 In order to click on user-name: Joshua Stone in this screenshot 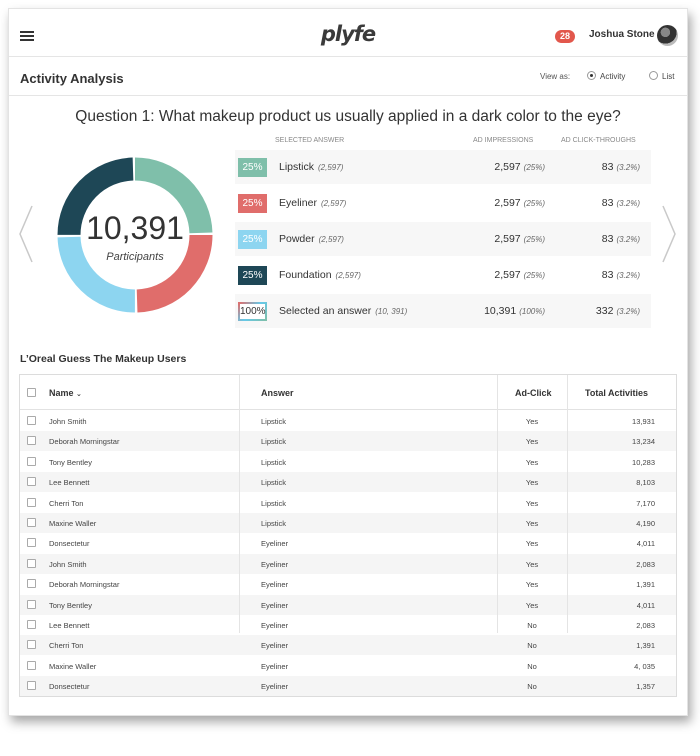, I will do `click(622, 34)`.